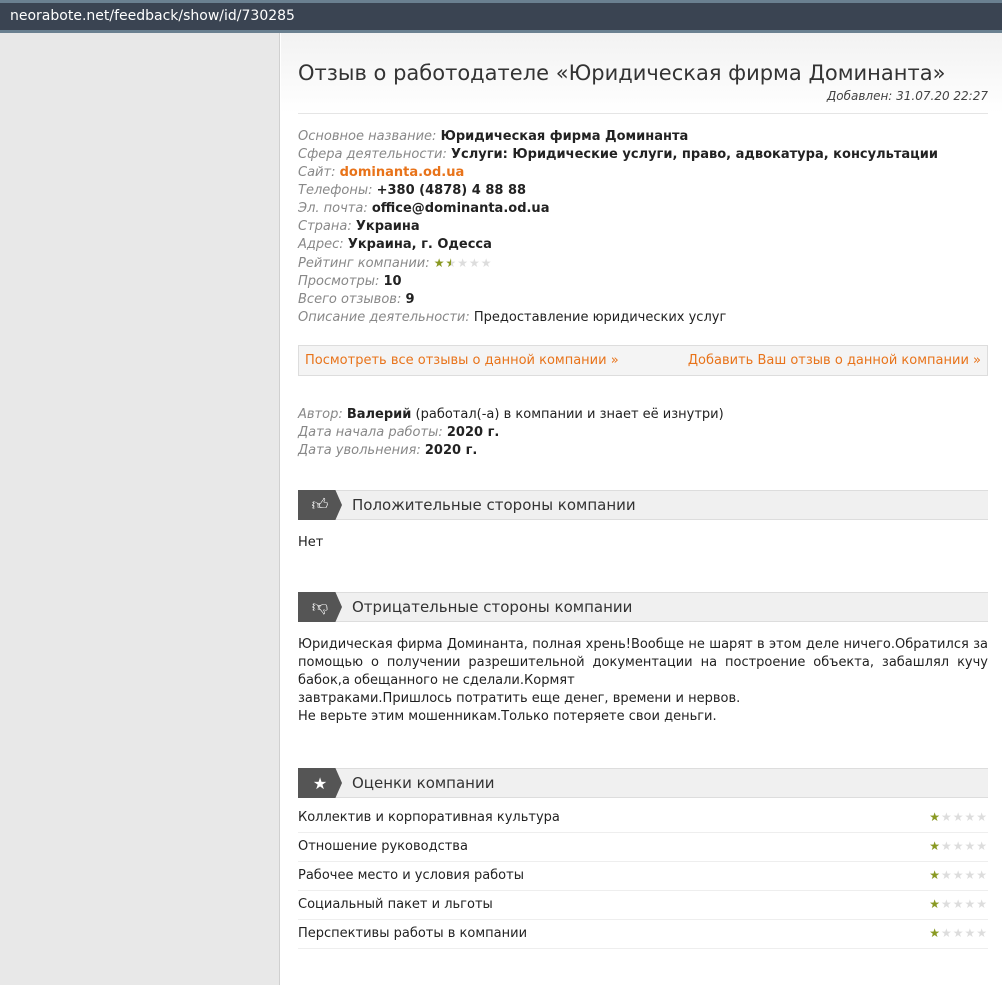  Describe the element at coordinates (325, 226) in the screenshot. I see `info-label: Страна:` at that location.